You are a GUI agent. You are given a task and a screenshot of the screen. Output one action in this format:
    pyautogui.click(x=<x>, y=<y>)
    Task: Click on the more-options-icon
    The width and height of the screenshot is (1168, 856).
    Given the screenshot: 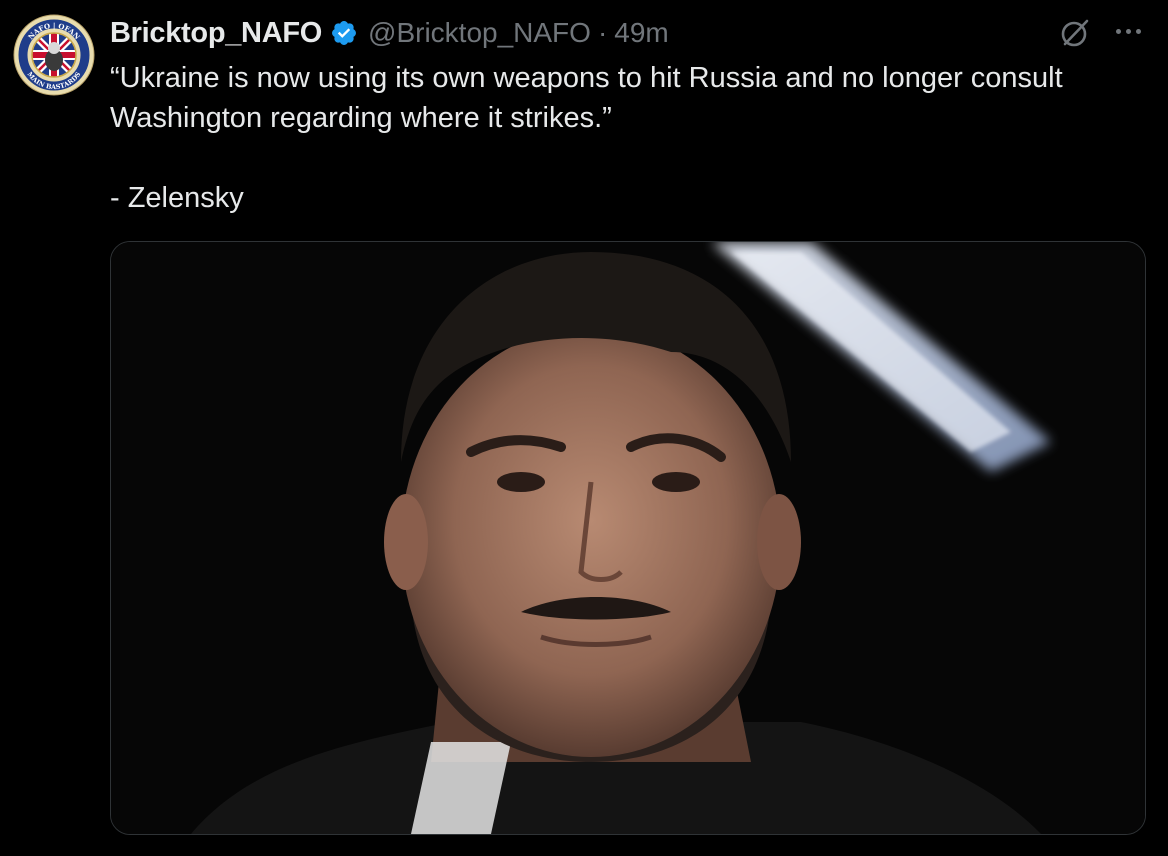 What is the action you would take?
    pyautogui.click(x=1128, y=31)
    